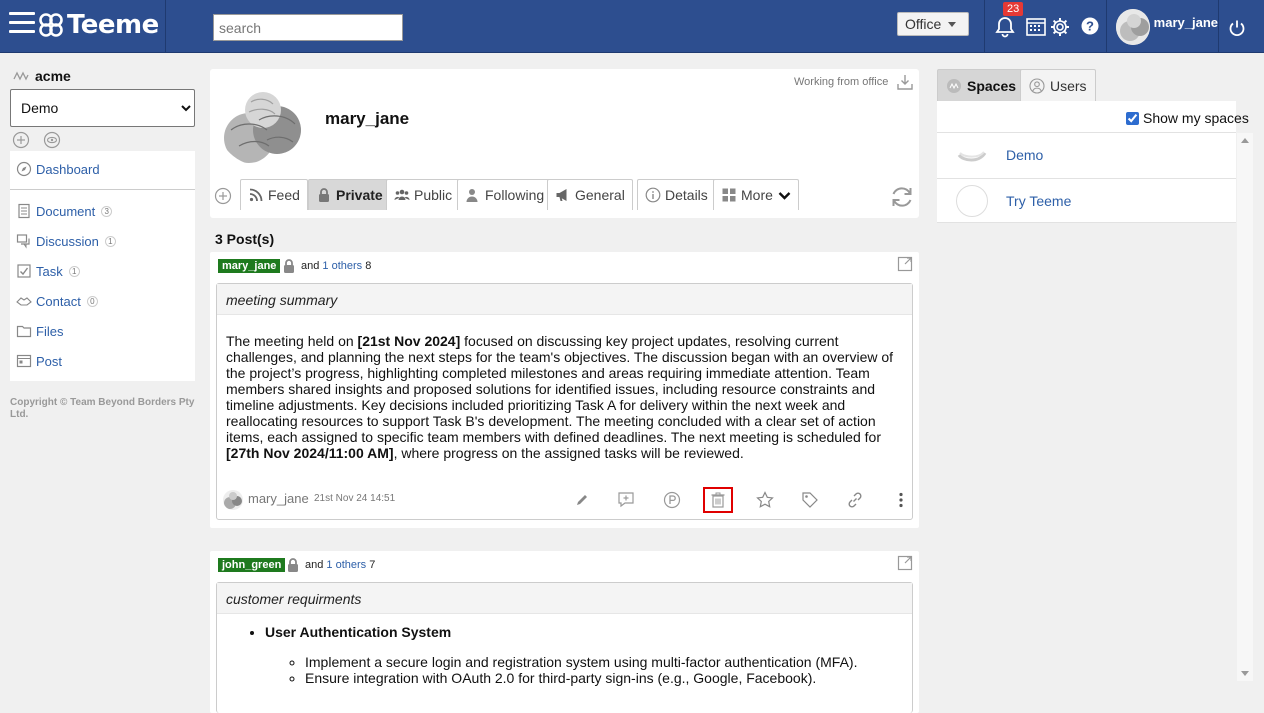  Describe the element at coordinates (1245, 407) in the screenshot. I see `scrollbar` at that location.